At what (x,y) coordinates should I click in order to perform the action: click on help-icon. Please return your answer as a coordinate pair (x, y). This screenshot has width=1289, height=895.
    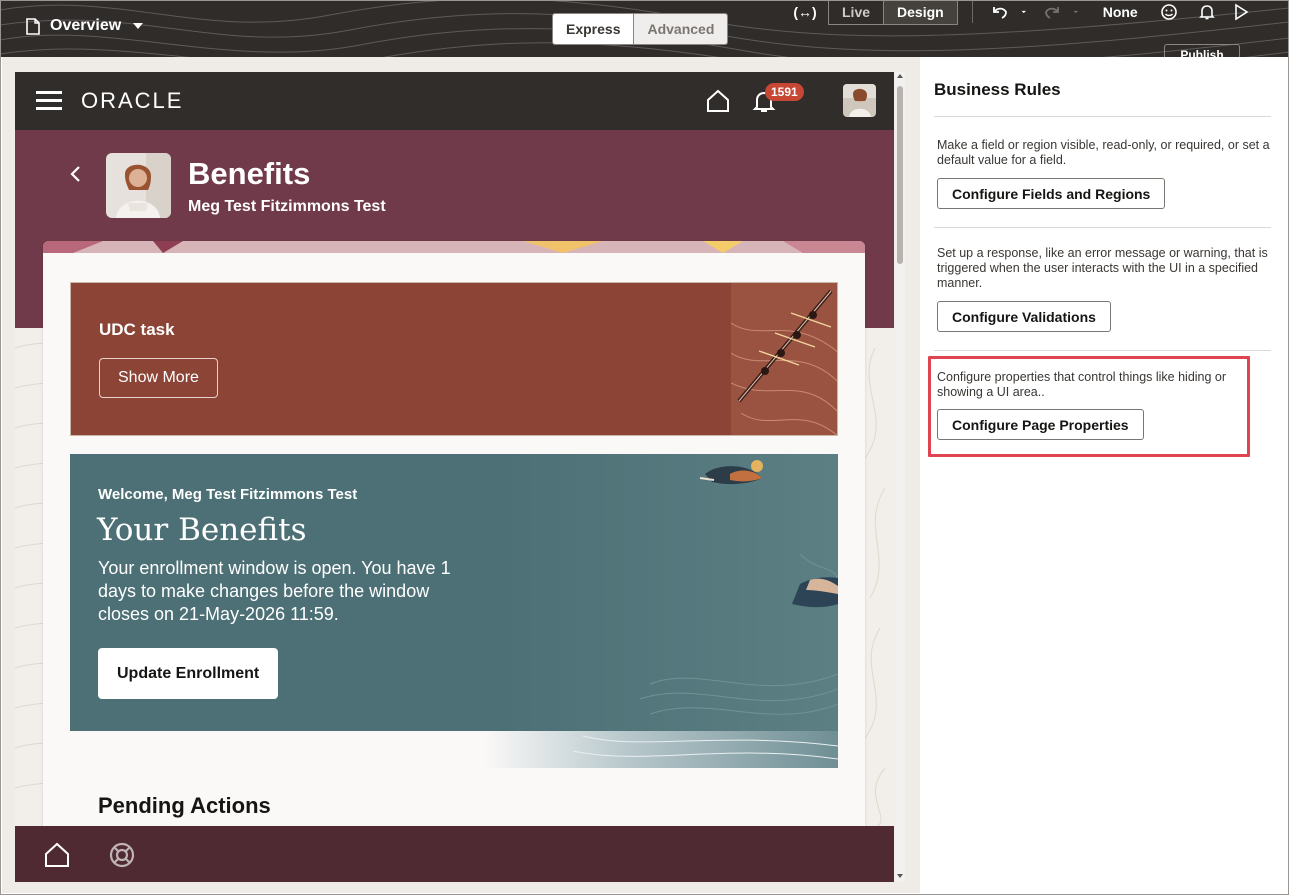
    Looking at the image, I should click on (122, 855).